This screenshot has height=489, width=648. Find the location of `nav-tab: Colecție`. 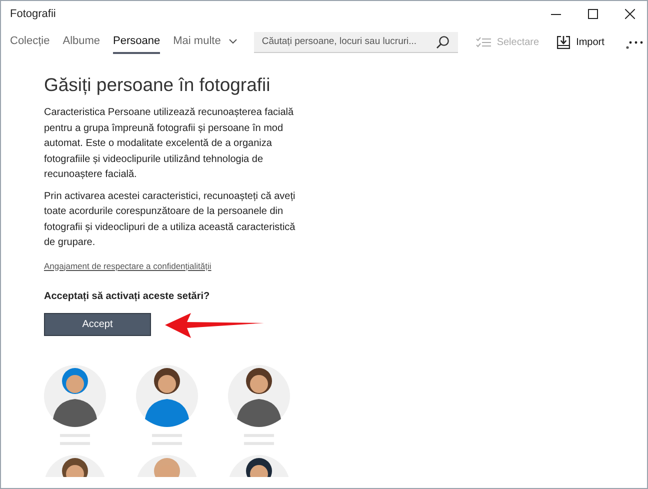

nav-tab: Colecție is located at coordinates (30, 42).